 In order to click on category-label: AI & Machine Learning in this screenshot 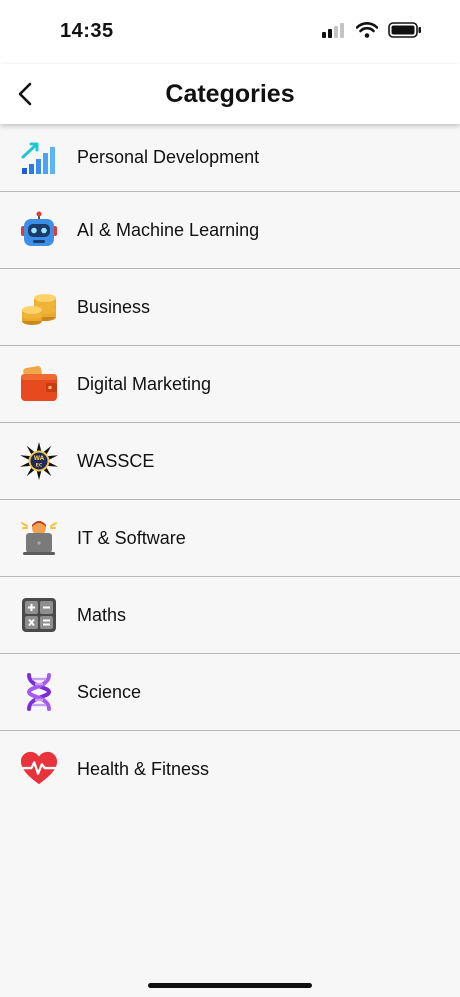, I will do `click(168, 229)`.